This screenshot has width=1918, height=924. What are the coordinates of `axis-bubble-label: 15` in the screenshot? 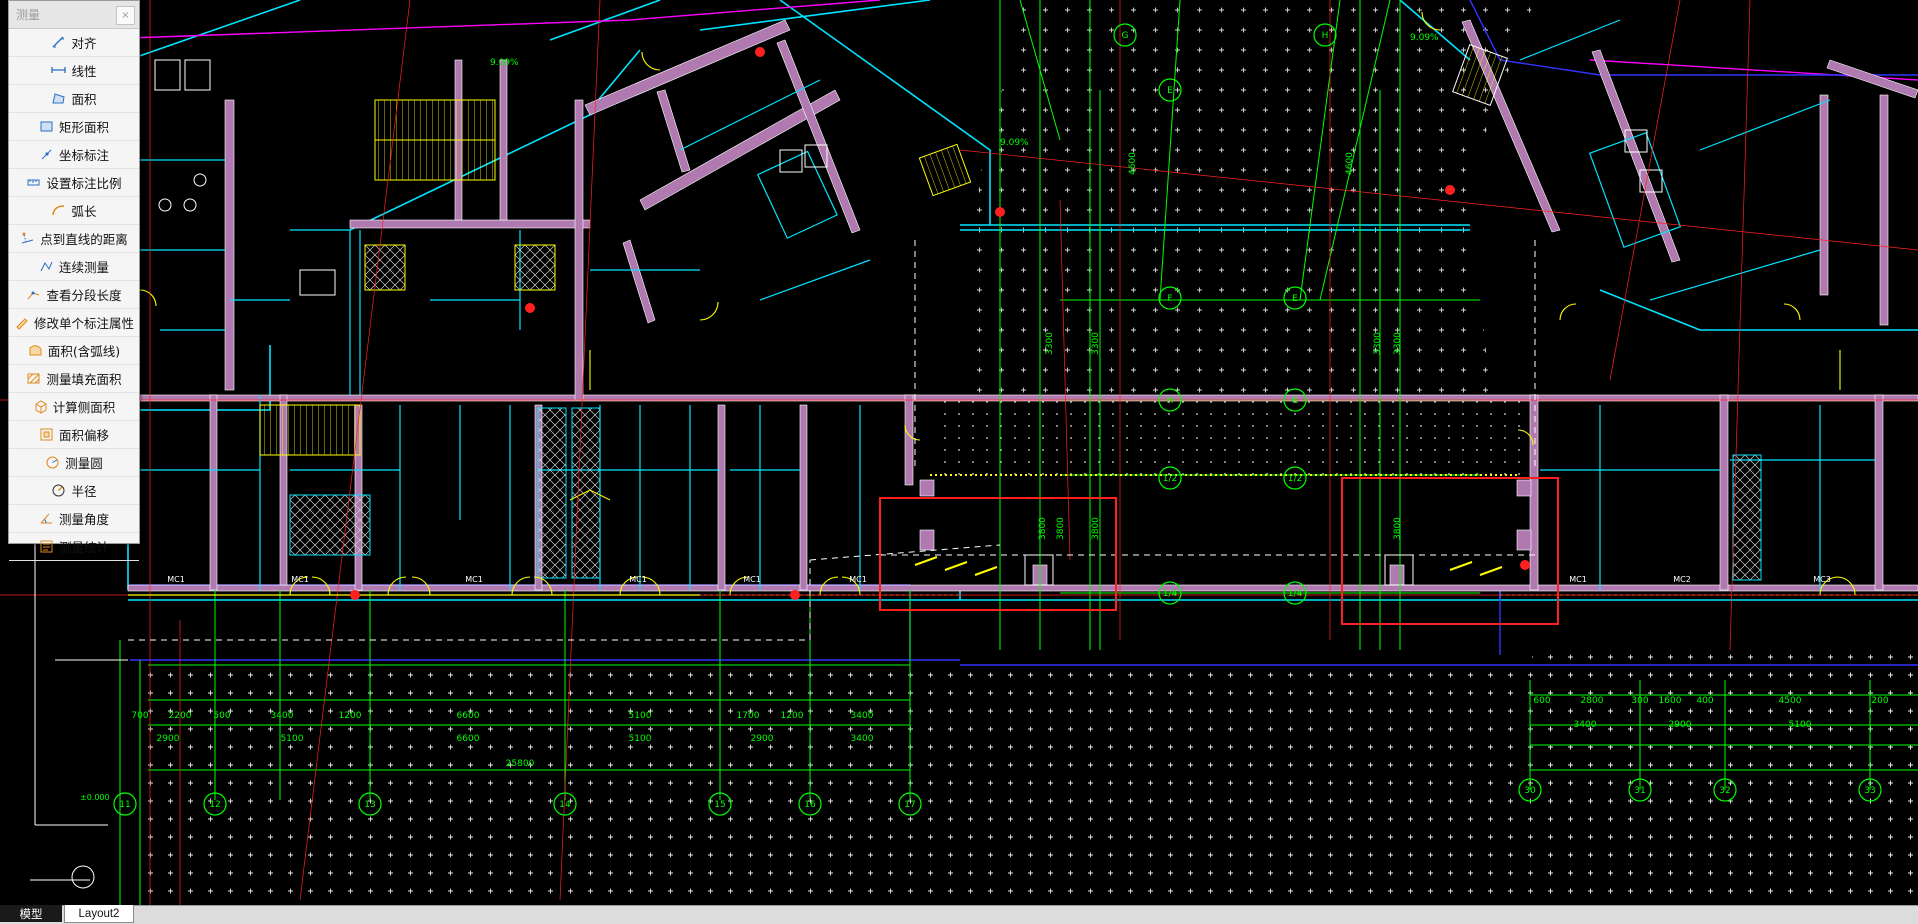 It's located at (719, 805).